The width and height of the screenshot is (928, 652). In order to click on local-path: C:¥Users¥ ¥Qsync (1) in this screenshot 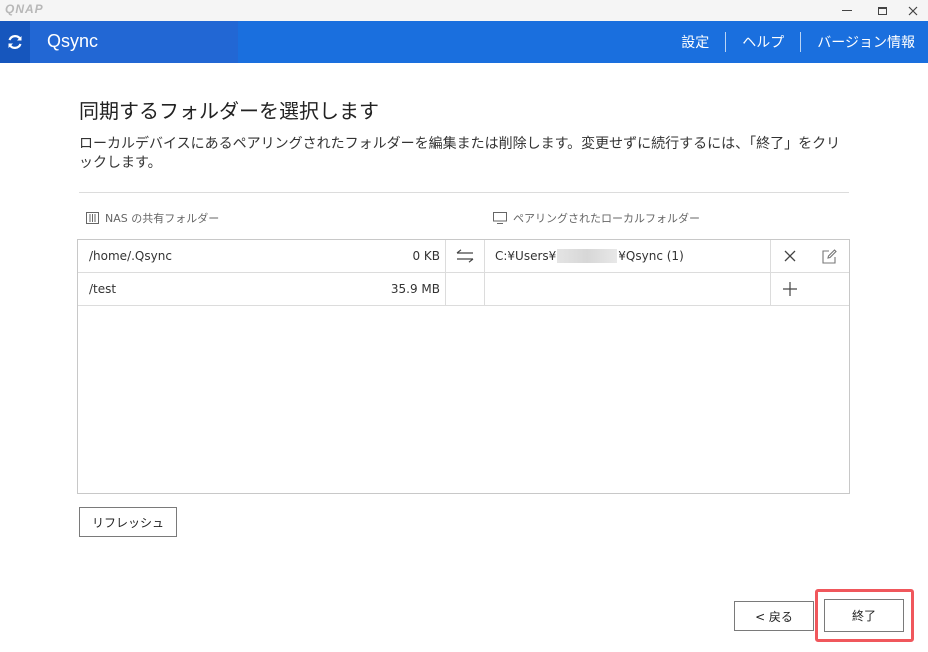, I will do `click(589, 256)`.